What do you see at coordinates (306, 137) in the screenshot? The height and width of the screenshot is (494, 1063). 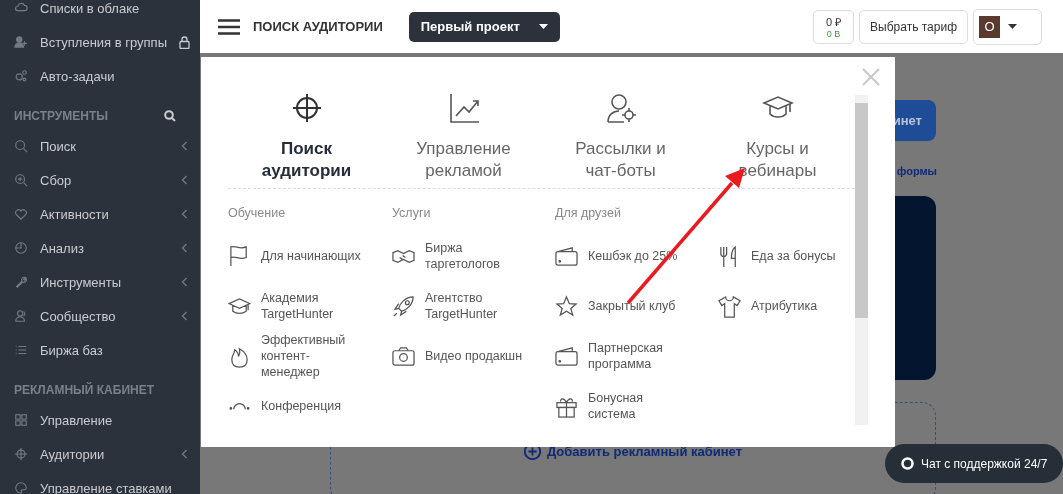 I see `category-tab: Поиск аудитории` at bounding box center [306, 137].